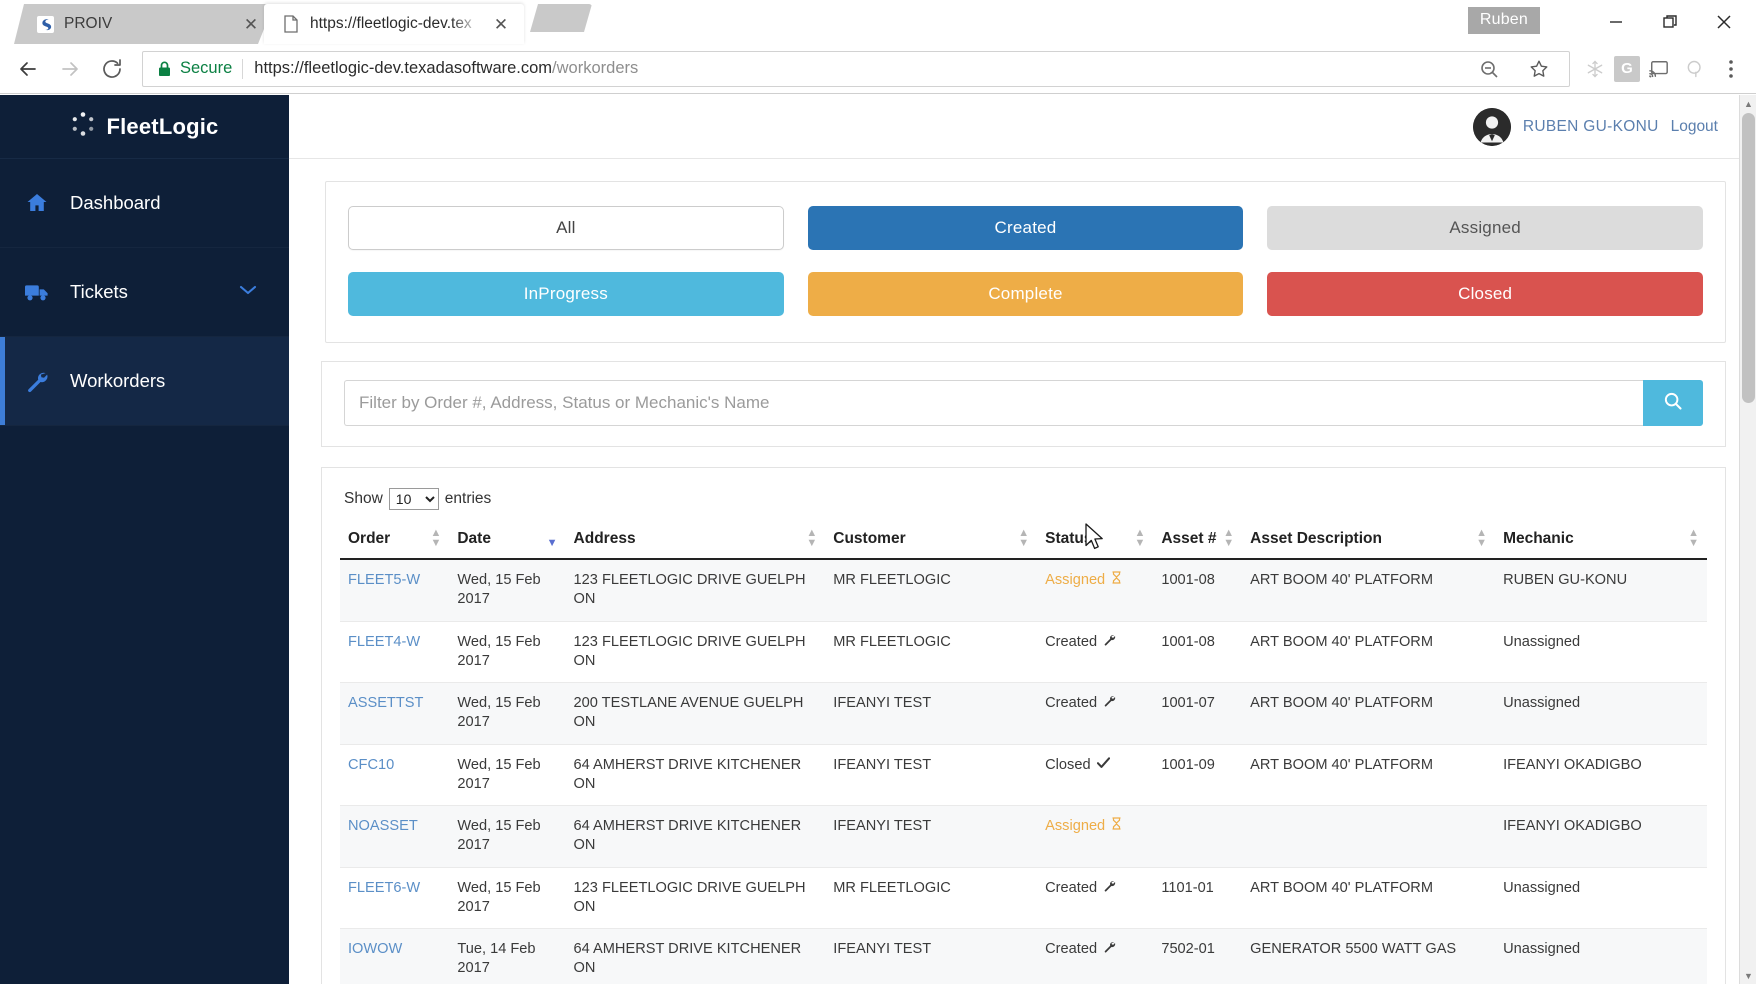 The width and height of the screenshot is (1756, 984). What do you see at coordinates (1670, 22) in the screenshot?
I see `maximize-restore-icon` at bounding box center [1670, 22].